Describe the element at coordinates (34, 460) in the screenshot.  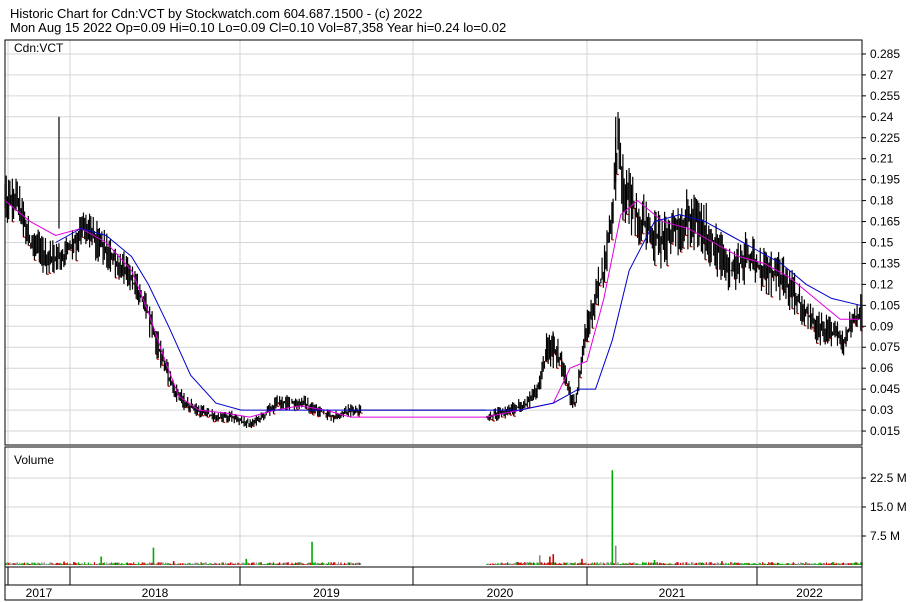
I see `volume-panel-title: Volume` at that location.